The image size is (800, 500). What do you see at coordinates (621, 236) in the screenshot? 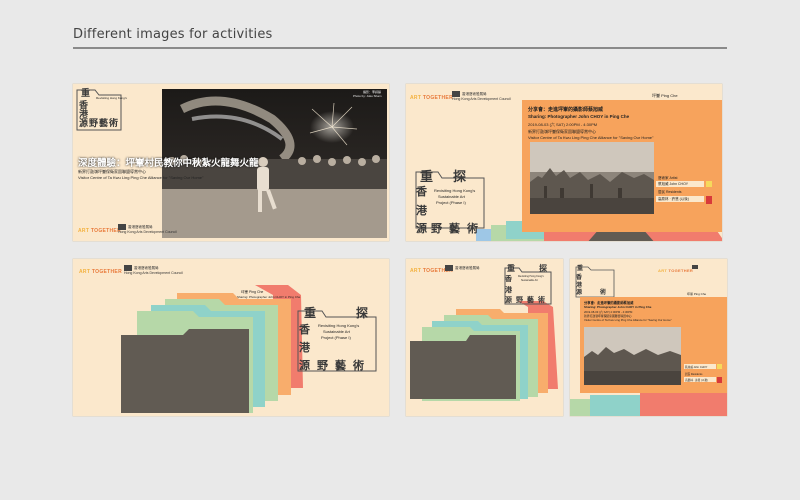
I see `folder-tab-dark` at bounding box center [621, 236].